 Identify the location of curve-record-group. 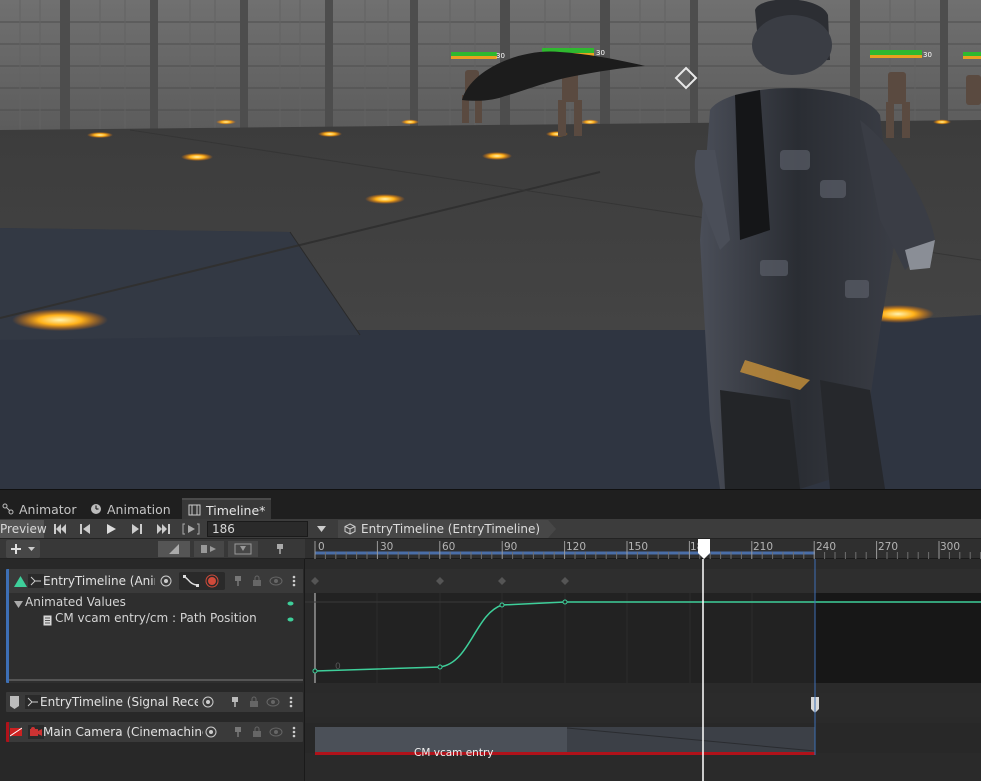
(202, 581).